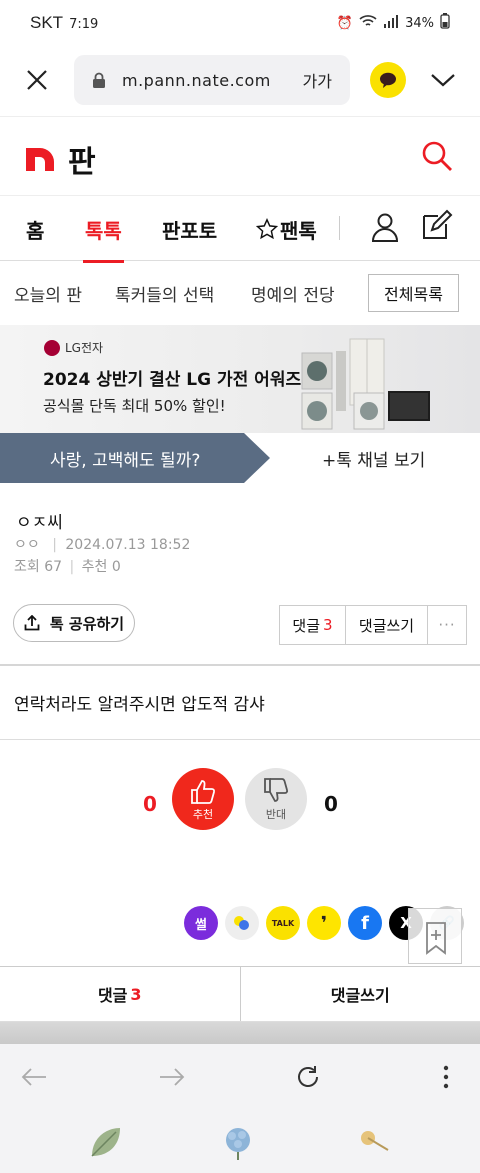 The image size is (480, 1173). I want to click on more-button: ···, so click(447, 625).